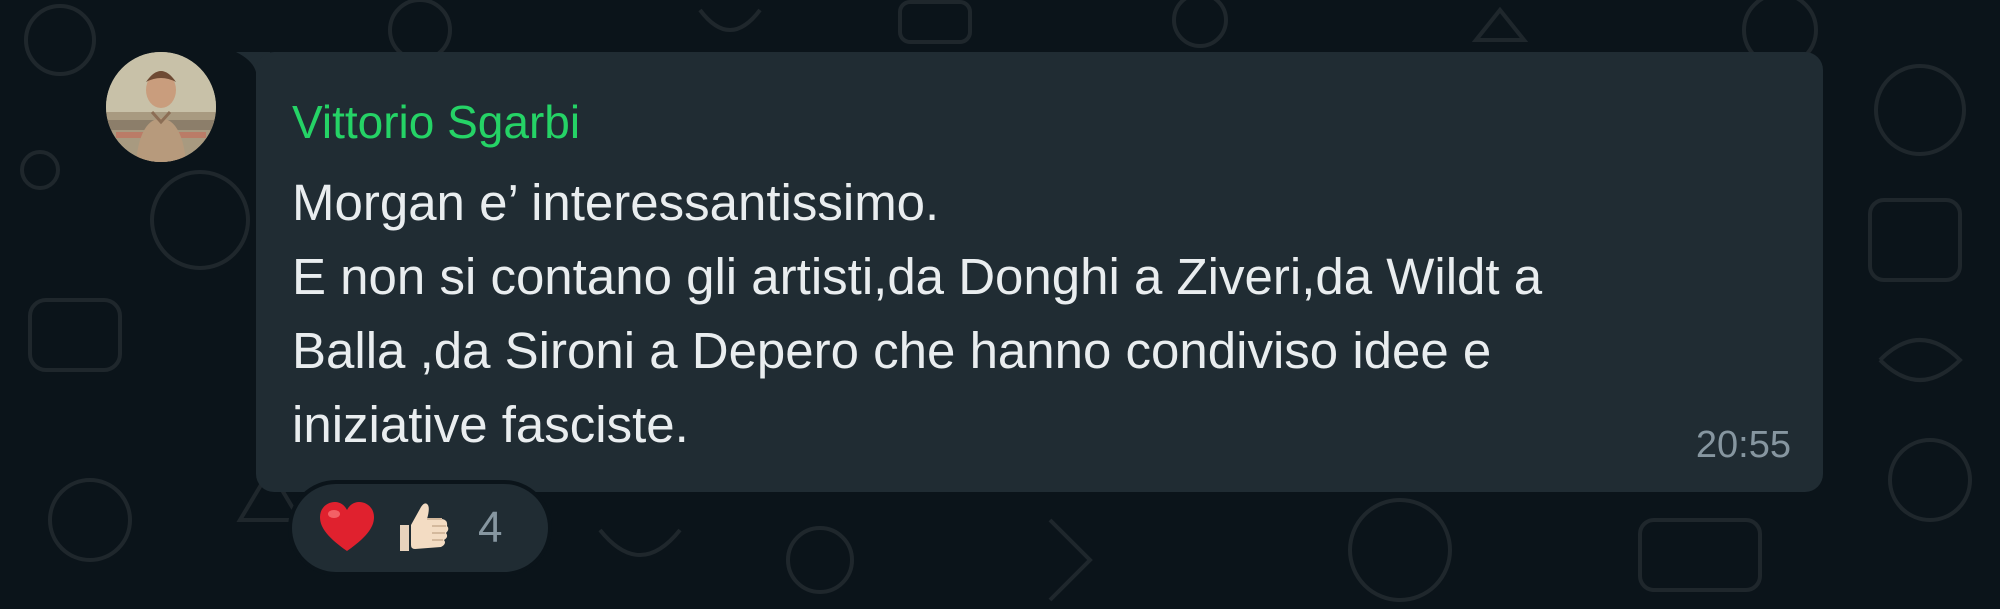  Describe the element at coordinates (616, 202) in the screenshot. I see `message-line: Morgan e’ interessantissimo.` at that location.